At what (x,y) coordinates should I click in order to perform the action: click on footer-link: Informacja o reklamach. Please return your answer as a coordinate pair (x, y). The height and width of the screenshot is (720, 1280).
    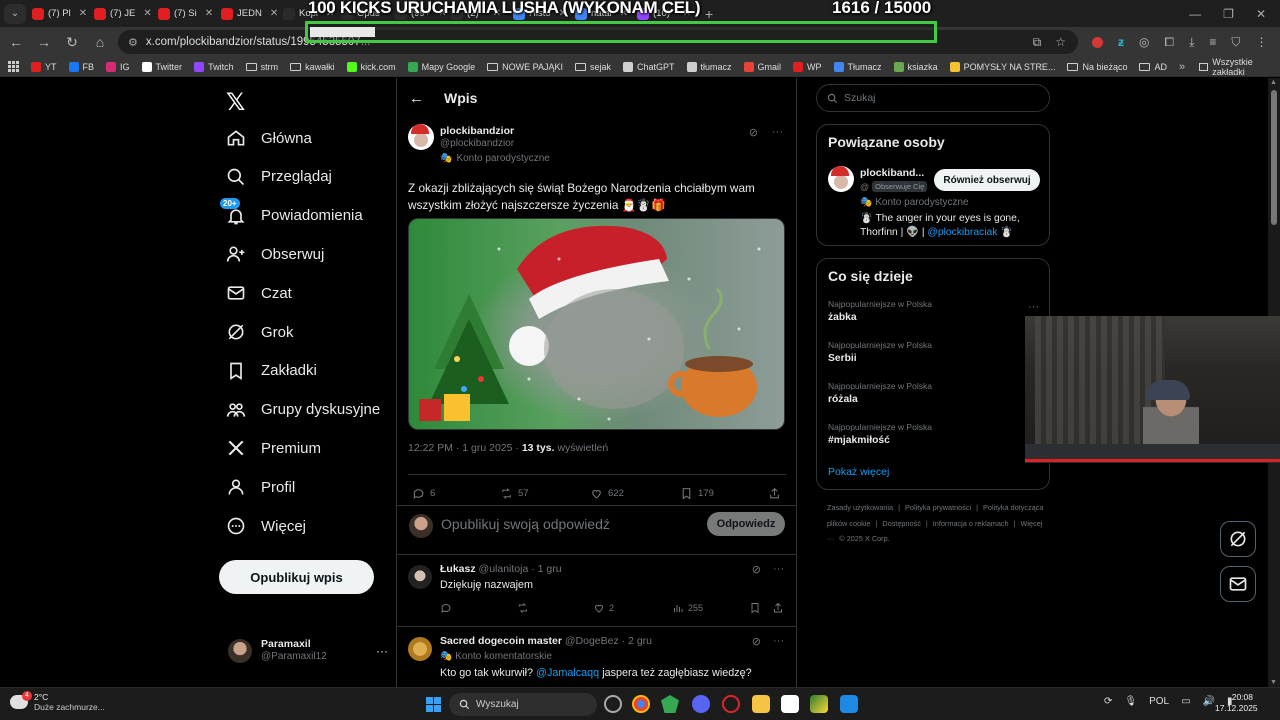
    Looking at the image, I should click on (971, 523).